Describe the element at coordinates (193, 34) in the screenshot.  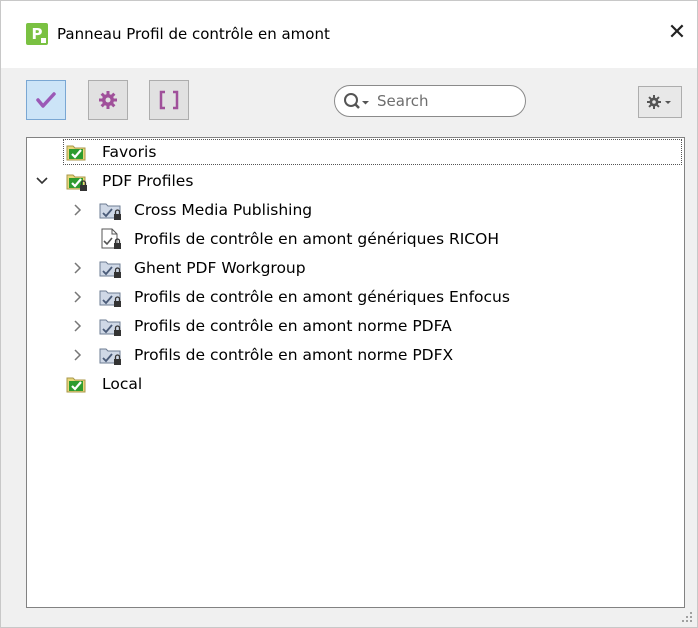
I see `window-title: Panneau Profil de contrôle en amont` at that location.